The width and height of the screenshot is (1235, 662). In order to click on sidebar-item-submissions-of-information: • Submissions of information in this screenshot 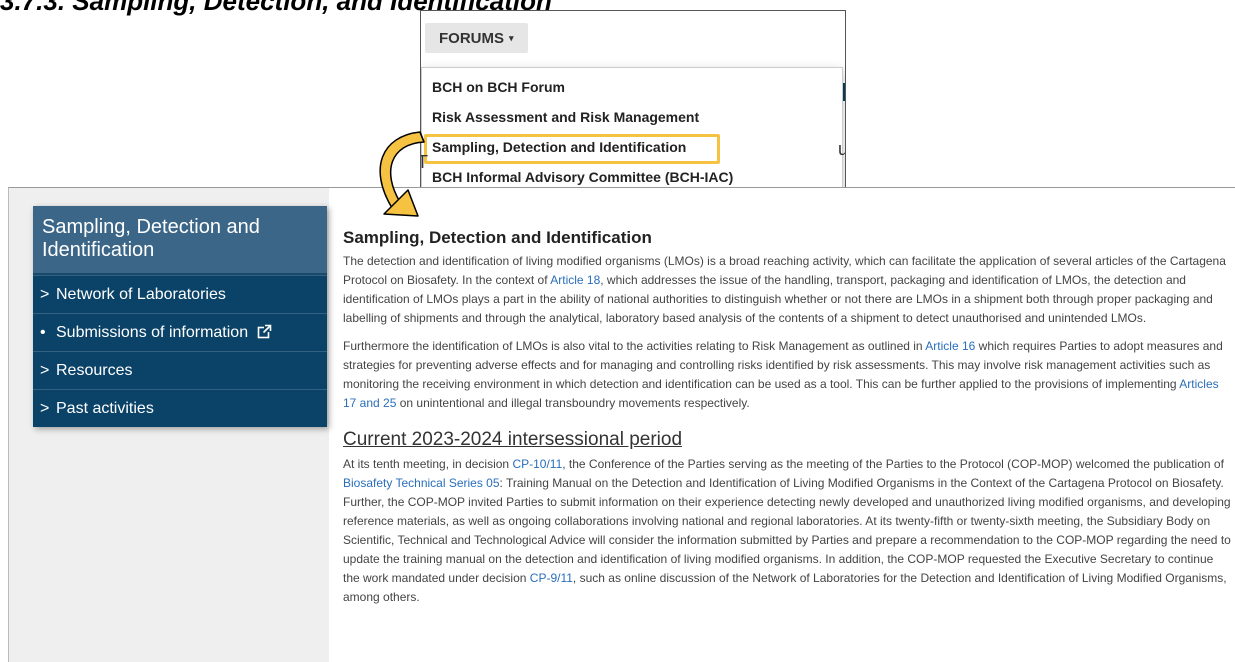, I will do `click(180, 332)`.